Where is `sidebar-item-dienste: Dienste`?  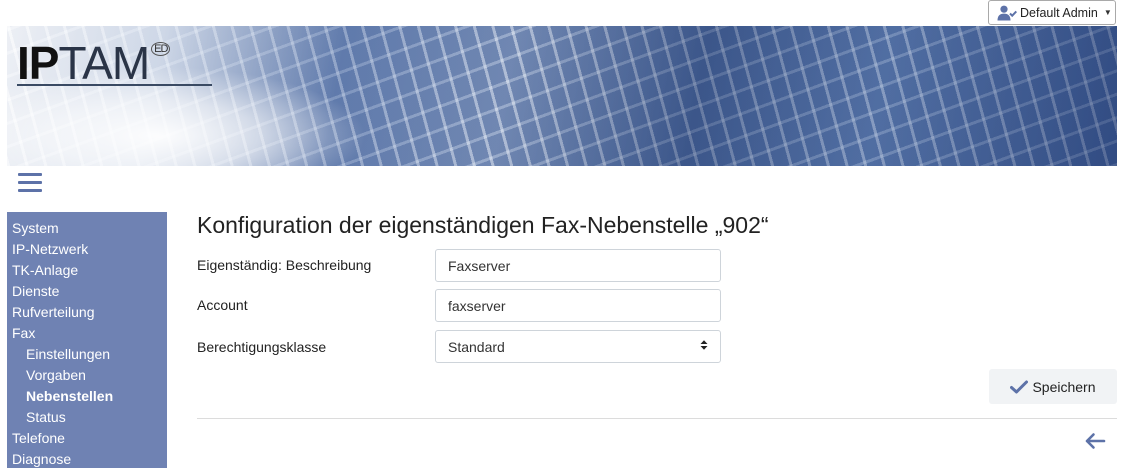 sidebar-item-dienste: Dienste is located at coordinates (87, 291).